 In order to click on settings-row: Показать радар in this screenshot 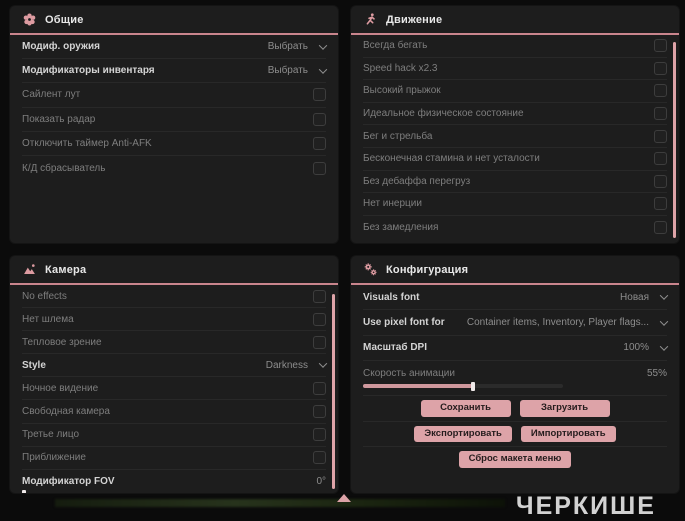, I will do `click(174, 120)`.